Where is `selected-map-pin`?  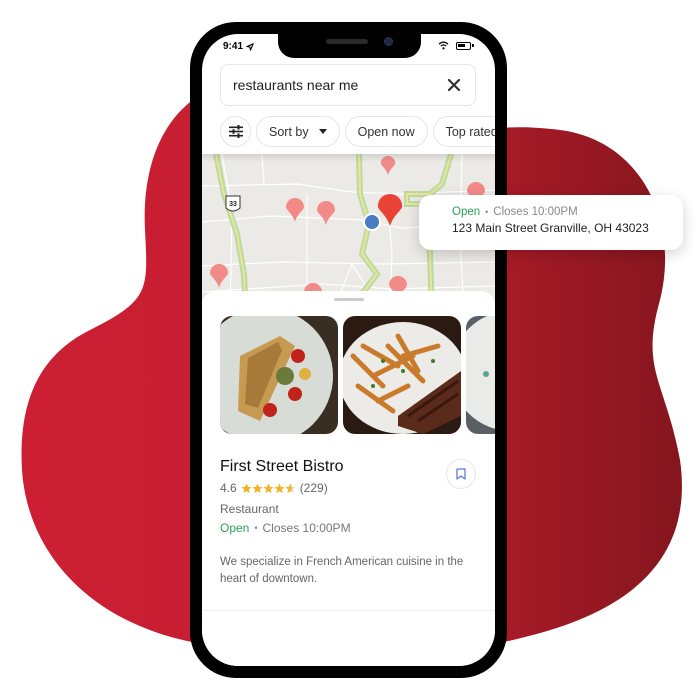 selected-map-pin is located at coordinates (390, 210).